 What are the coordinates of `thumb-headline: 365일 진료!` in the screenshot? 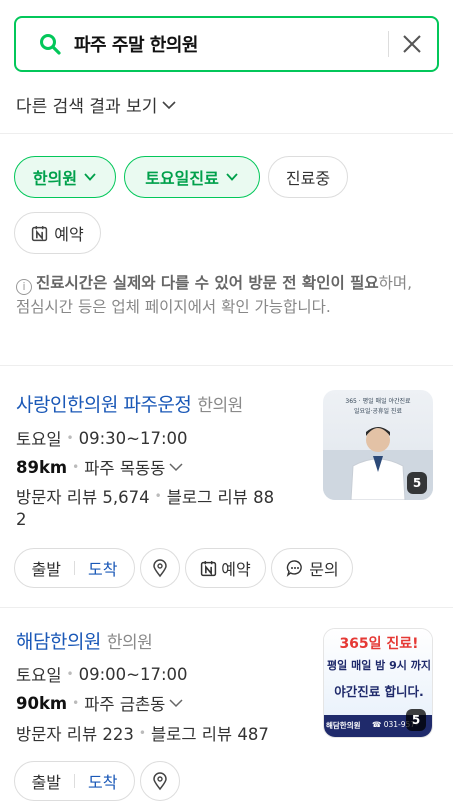 It's located at (379, 644).